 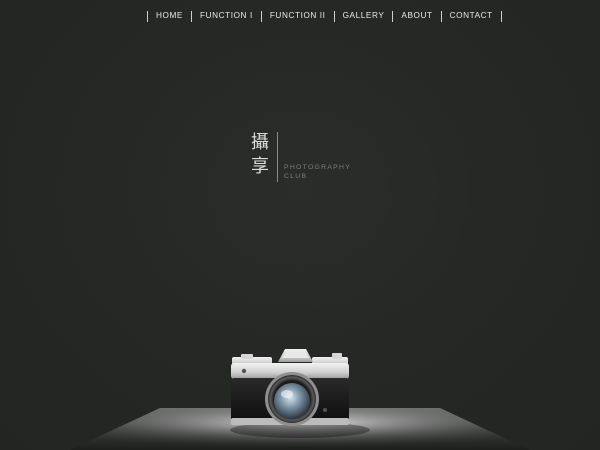 I want to click on camera-icon, so click(x=290, y=387).